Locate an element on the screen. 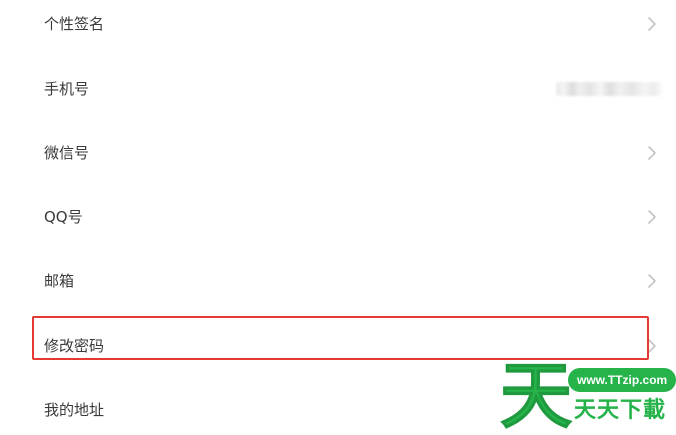  settings-item-wechat: 微信号 is located at coordinates (338, 153).